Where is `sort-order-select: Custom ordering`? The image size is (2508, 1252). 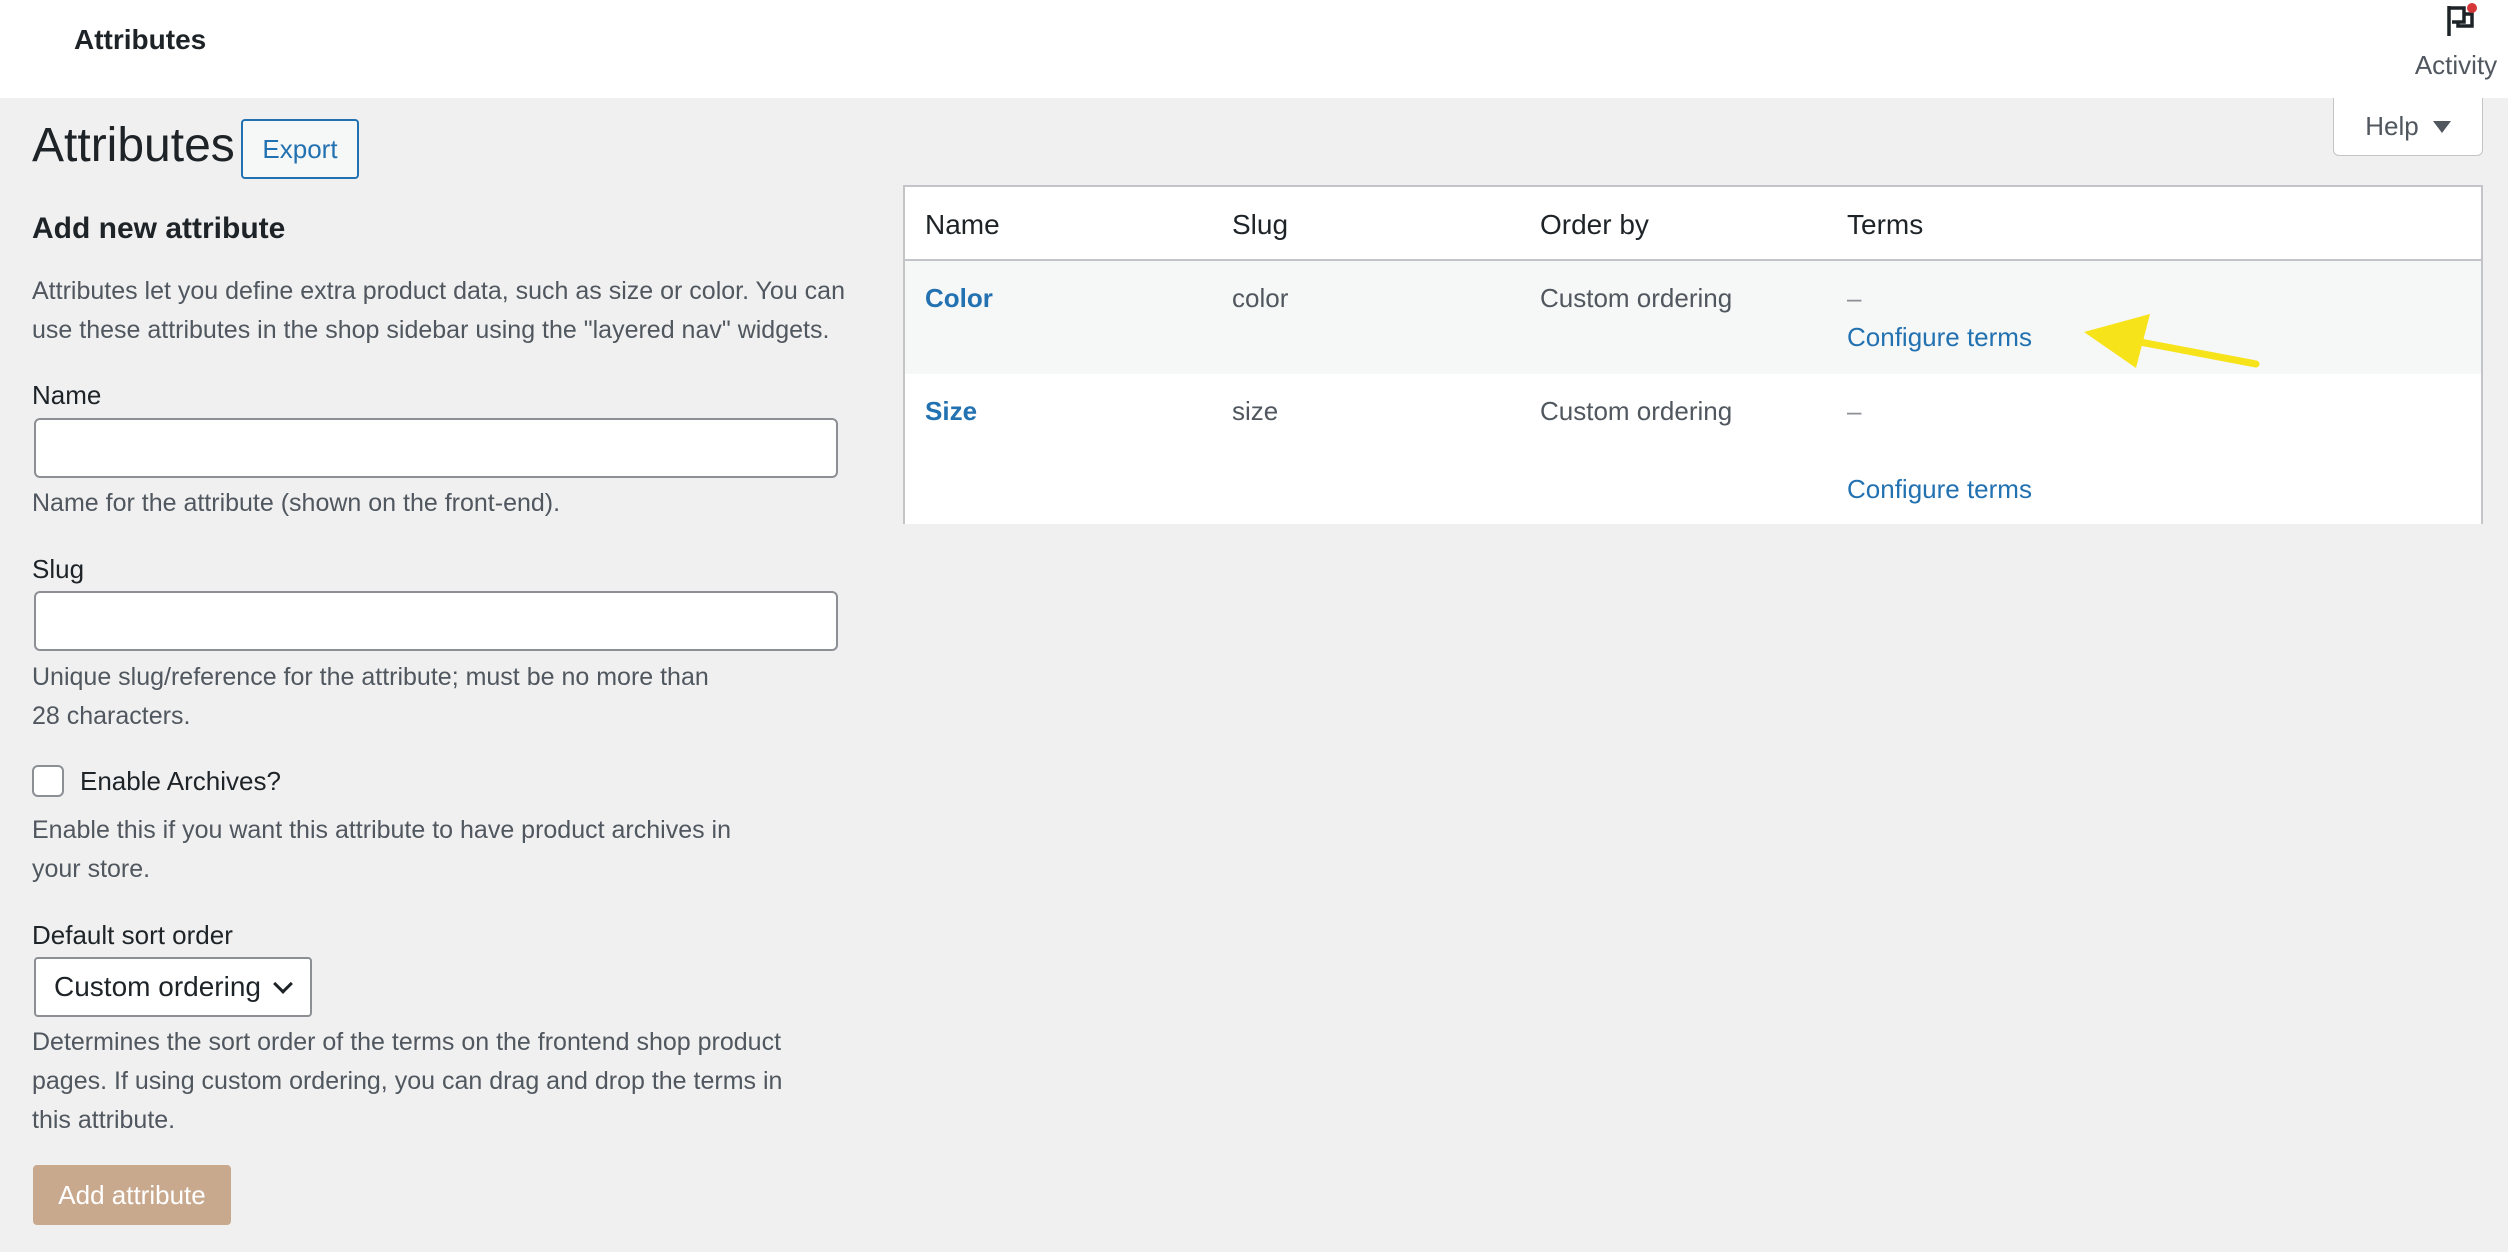
sort-order-select: Custom ordering is located at coordinates (173, 987).